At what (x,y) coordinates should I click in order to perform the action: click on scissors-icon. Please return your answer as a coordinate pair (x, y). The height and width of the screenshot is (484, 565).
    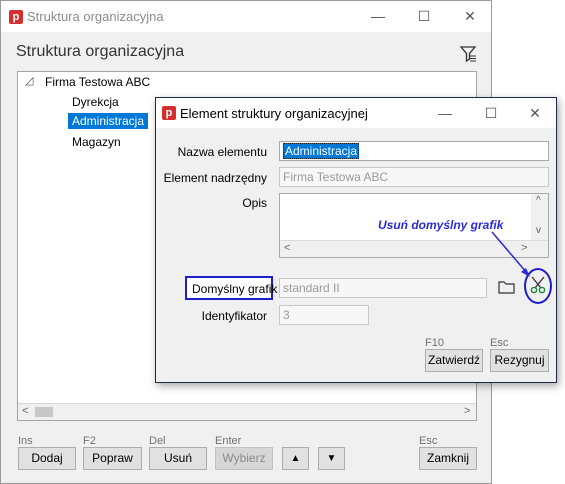
    Looking at the image, I should click on (538, 285).